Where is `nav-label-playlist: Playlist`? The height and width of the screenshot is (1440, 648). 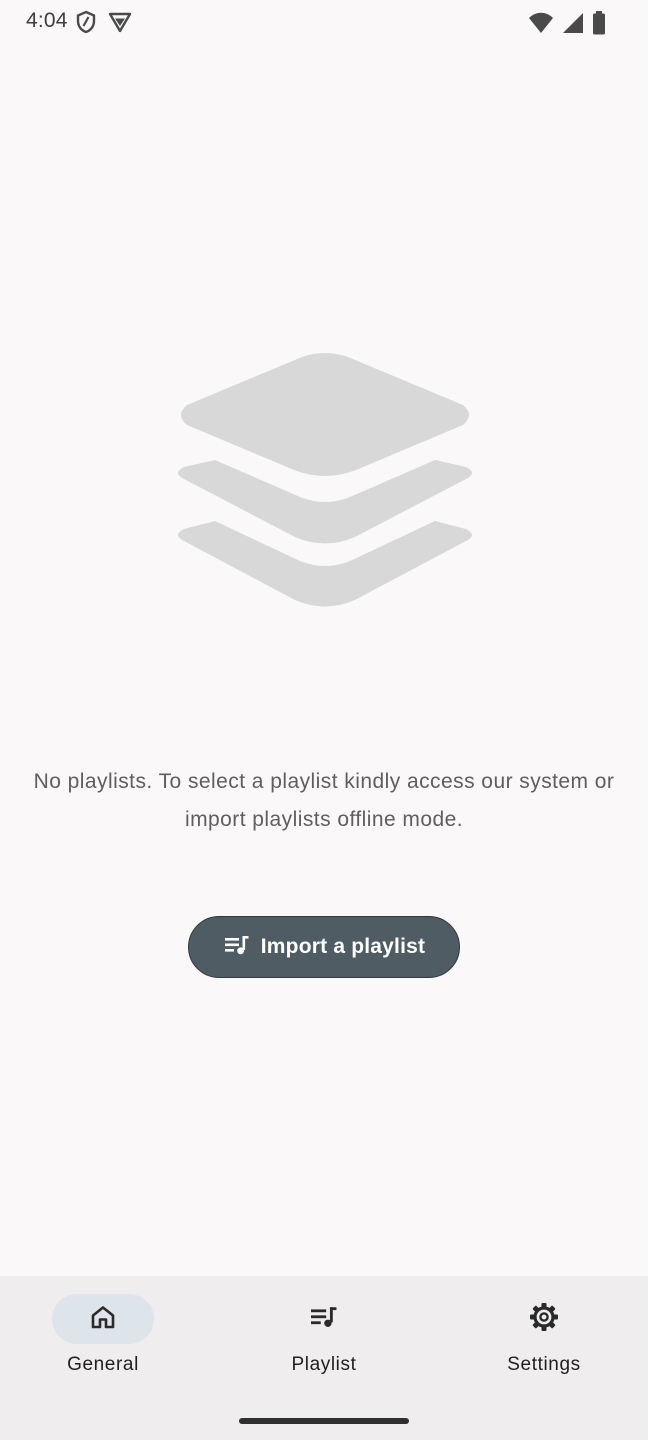 nav-label-playlist: Playlist is located at coordinates (324, 1364).